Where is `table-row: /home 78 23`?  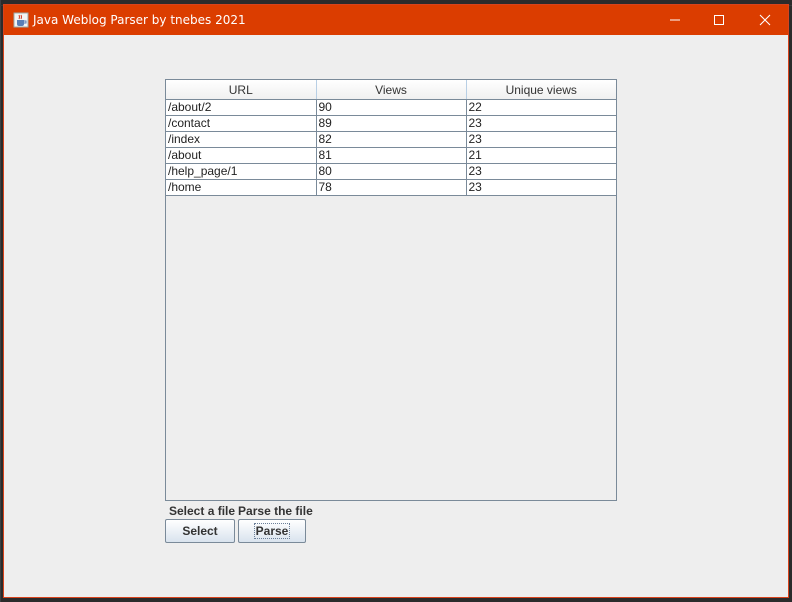
table-row: /home 78 23 is located at coordinates (391, 187).